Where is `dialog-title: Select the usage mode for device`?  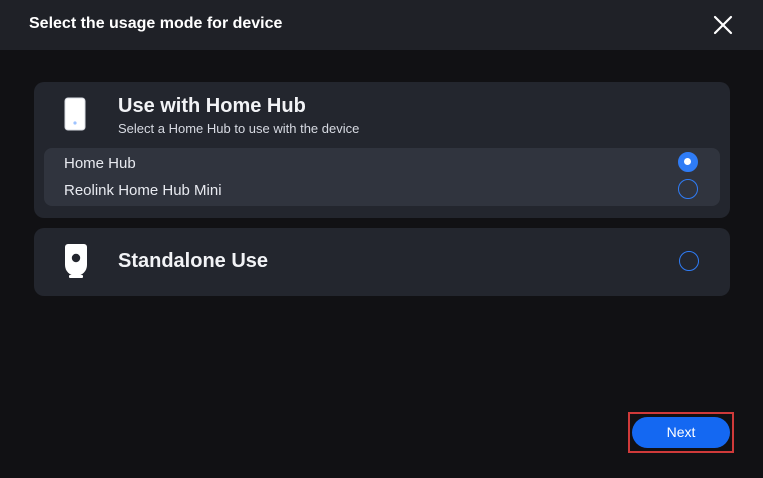
dialog-title: Select the usage mode for device is located at coordinates (156, 23).